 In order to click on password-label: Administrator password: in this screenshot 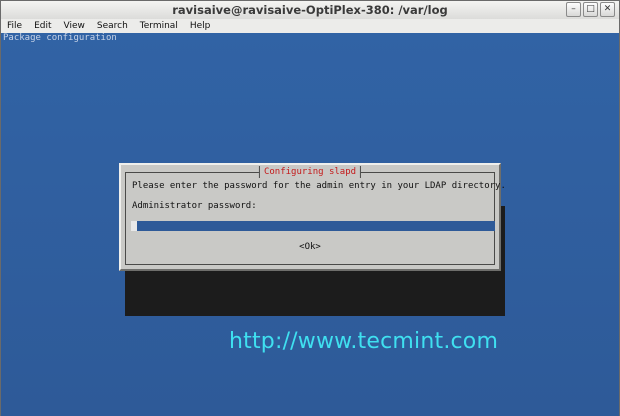, I will do `click(194, 206)`.